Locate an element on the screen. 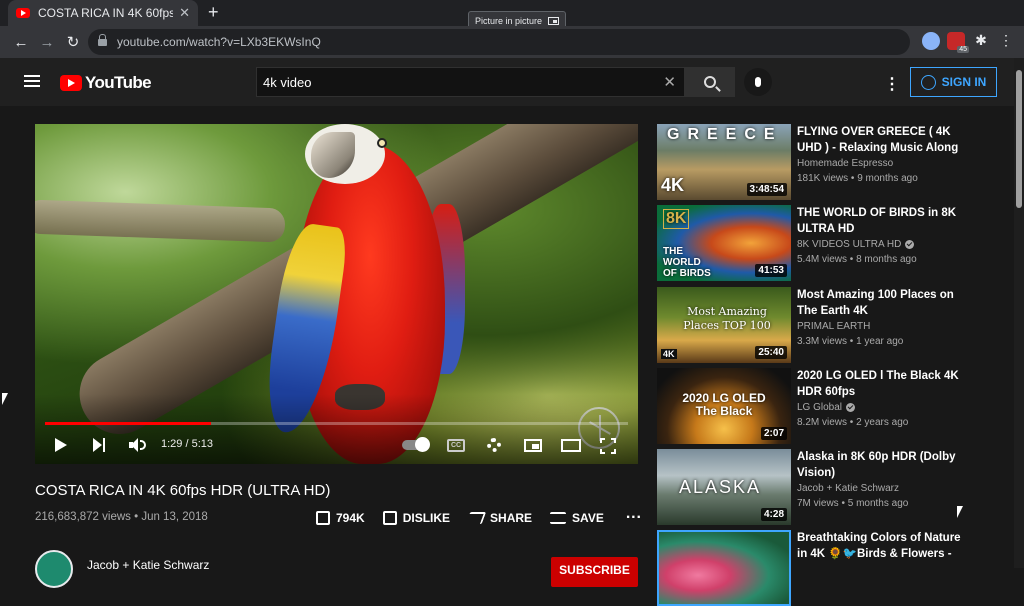 The image size is (1024, 606). new-tab-button: + is located at coordinates (213, 12).